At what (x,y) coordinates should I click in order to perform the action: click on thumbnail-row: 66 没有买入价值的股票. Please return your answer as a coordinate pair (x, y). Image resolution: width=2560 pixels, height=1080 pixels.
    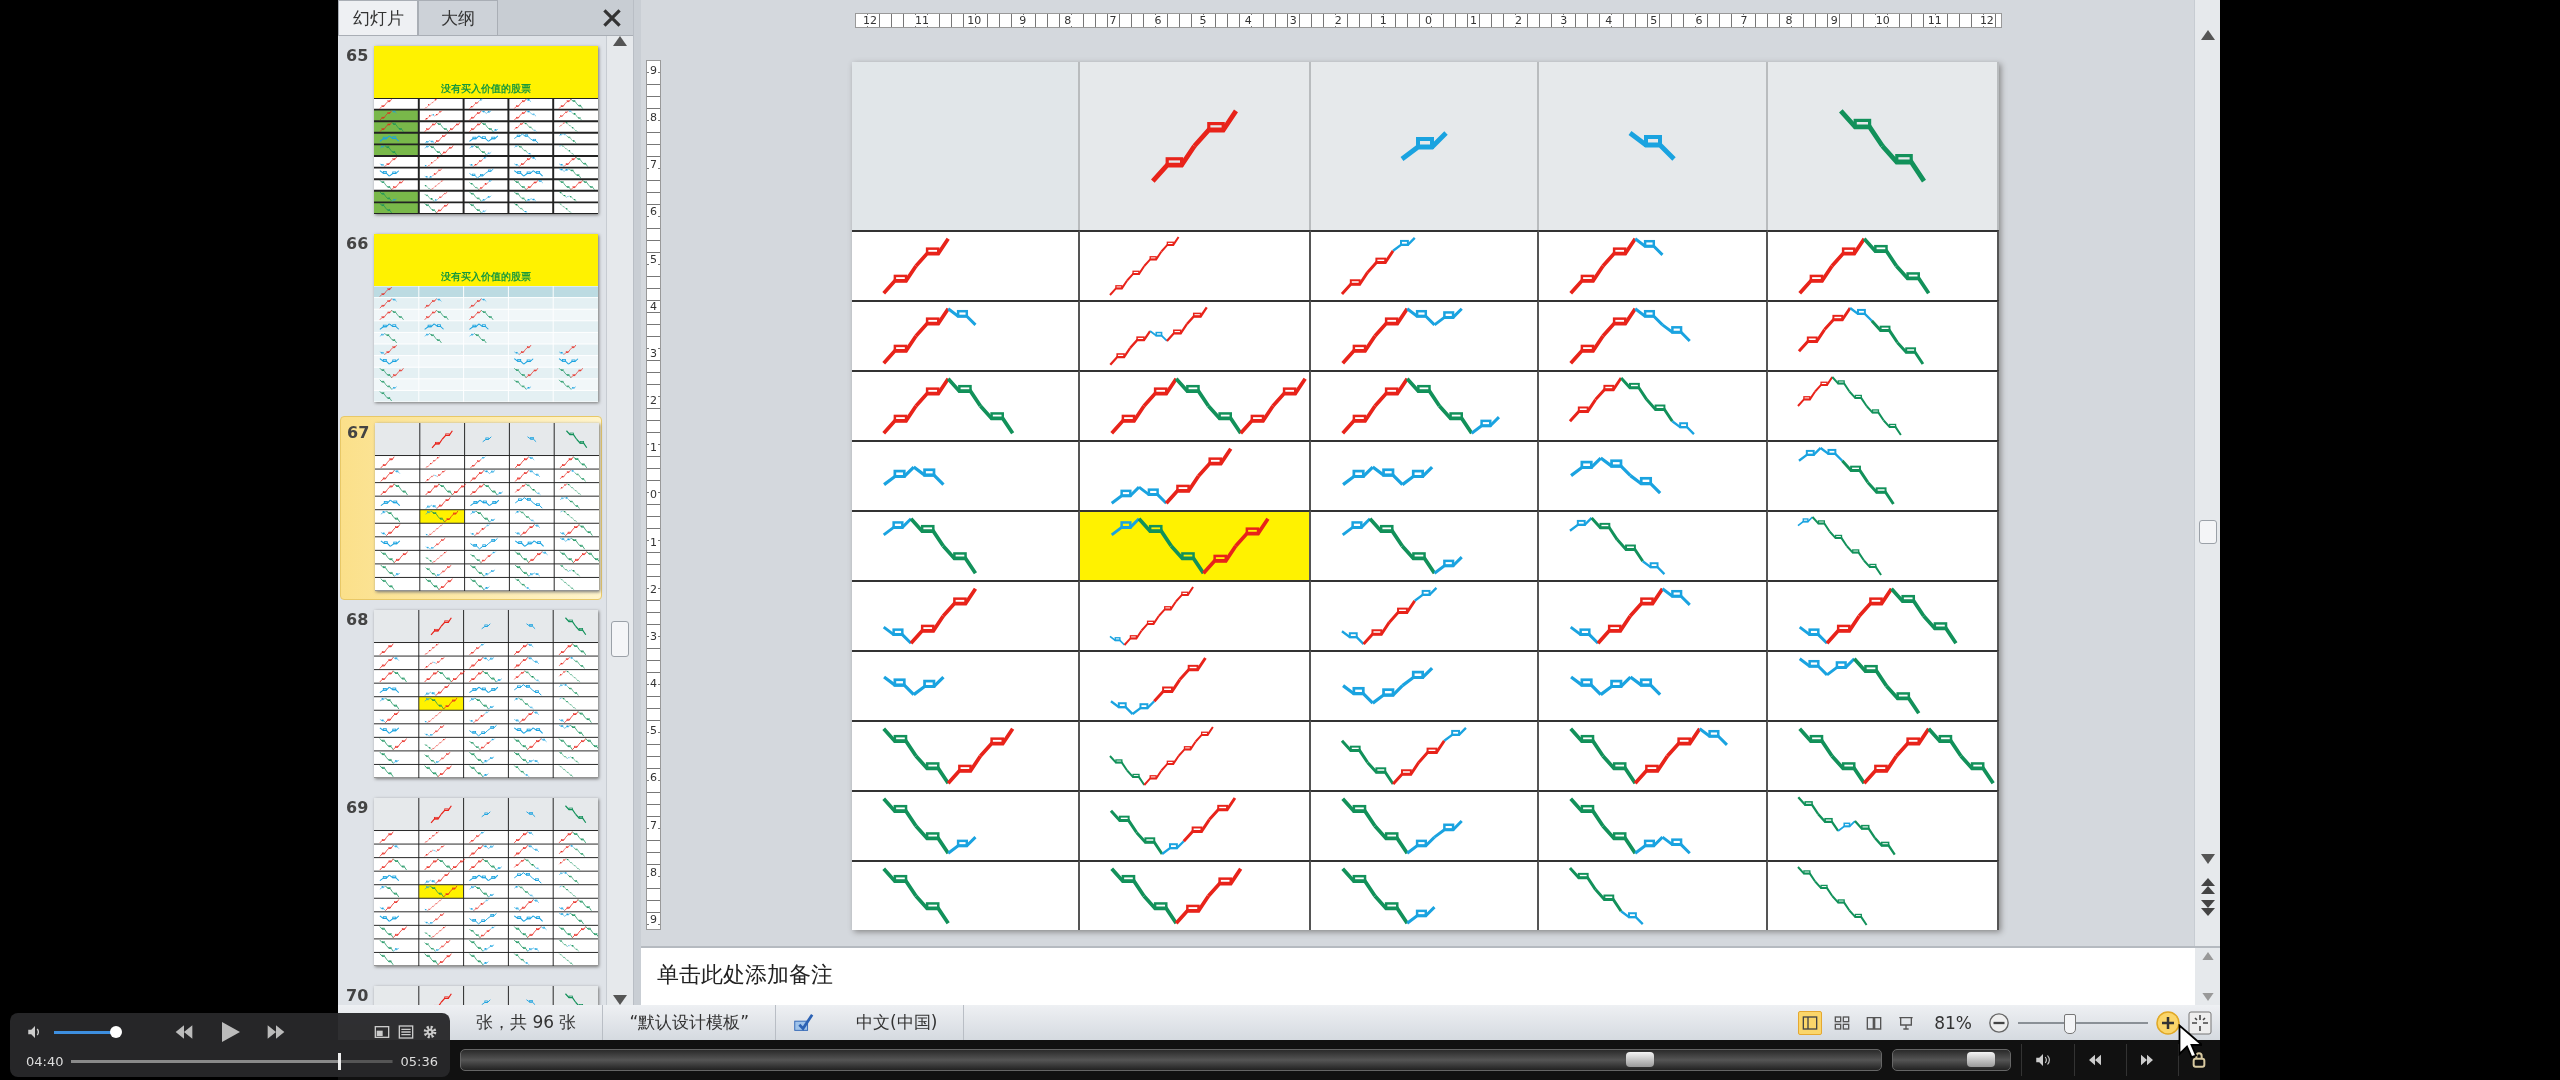
    Looking at the image, I should click on (471, 320).